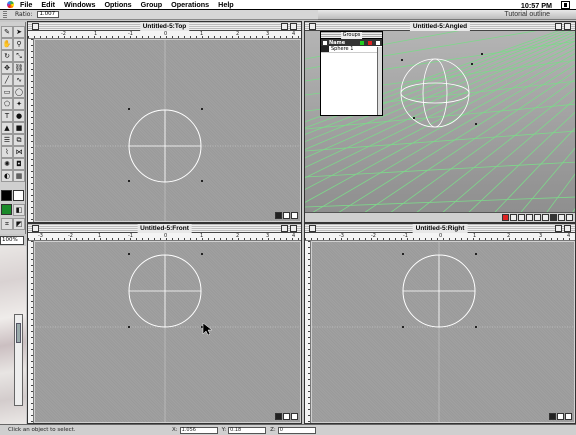  Describe the element at coordinates (19, 128) in the screenshot. I see `cube-tool-icon: ■` at that location.